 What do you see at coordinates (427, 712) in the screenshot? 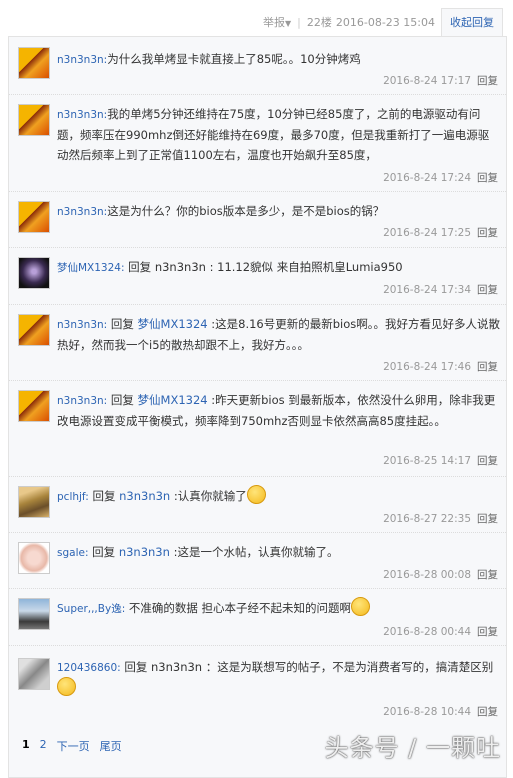
I see `reply-time: 2016-8-28 10:44` at bounding box center [427, 712].